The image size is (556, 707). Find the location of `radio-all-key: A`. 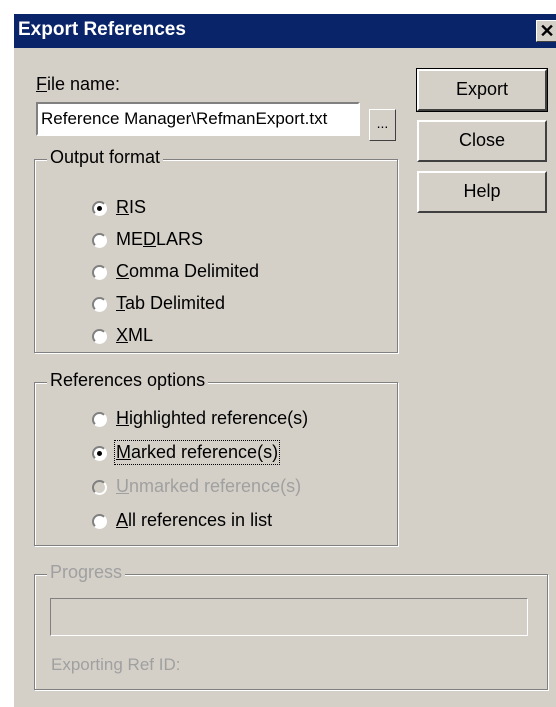

radio-all-key: A is located at coordinates (122, 520).